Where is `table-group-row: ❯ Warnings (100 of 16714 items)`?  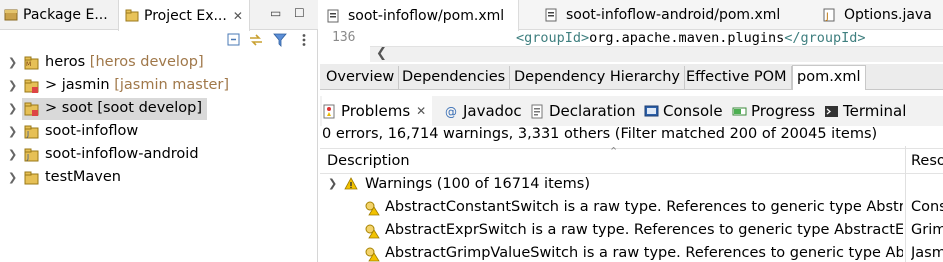
table-group-row: ❯ Warnings (100 of 16714 items) is located at coordinates (631, 185).